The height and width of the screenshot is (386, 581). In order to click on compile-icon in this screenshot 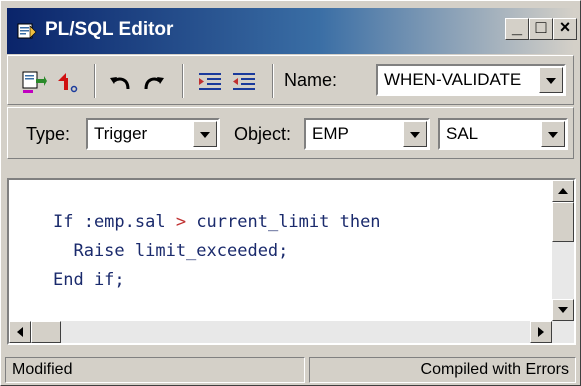, I will do `click(34, 82)`.